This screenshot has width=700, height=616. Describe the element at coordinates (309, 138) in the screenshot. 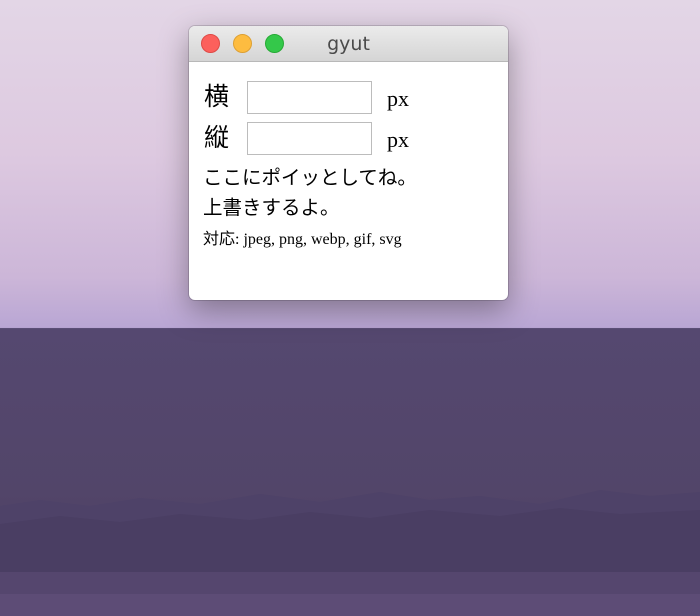

I see `height-input` at that location.